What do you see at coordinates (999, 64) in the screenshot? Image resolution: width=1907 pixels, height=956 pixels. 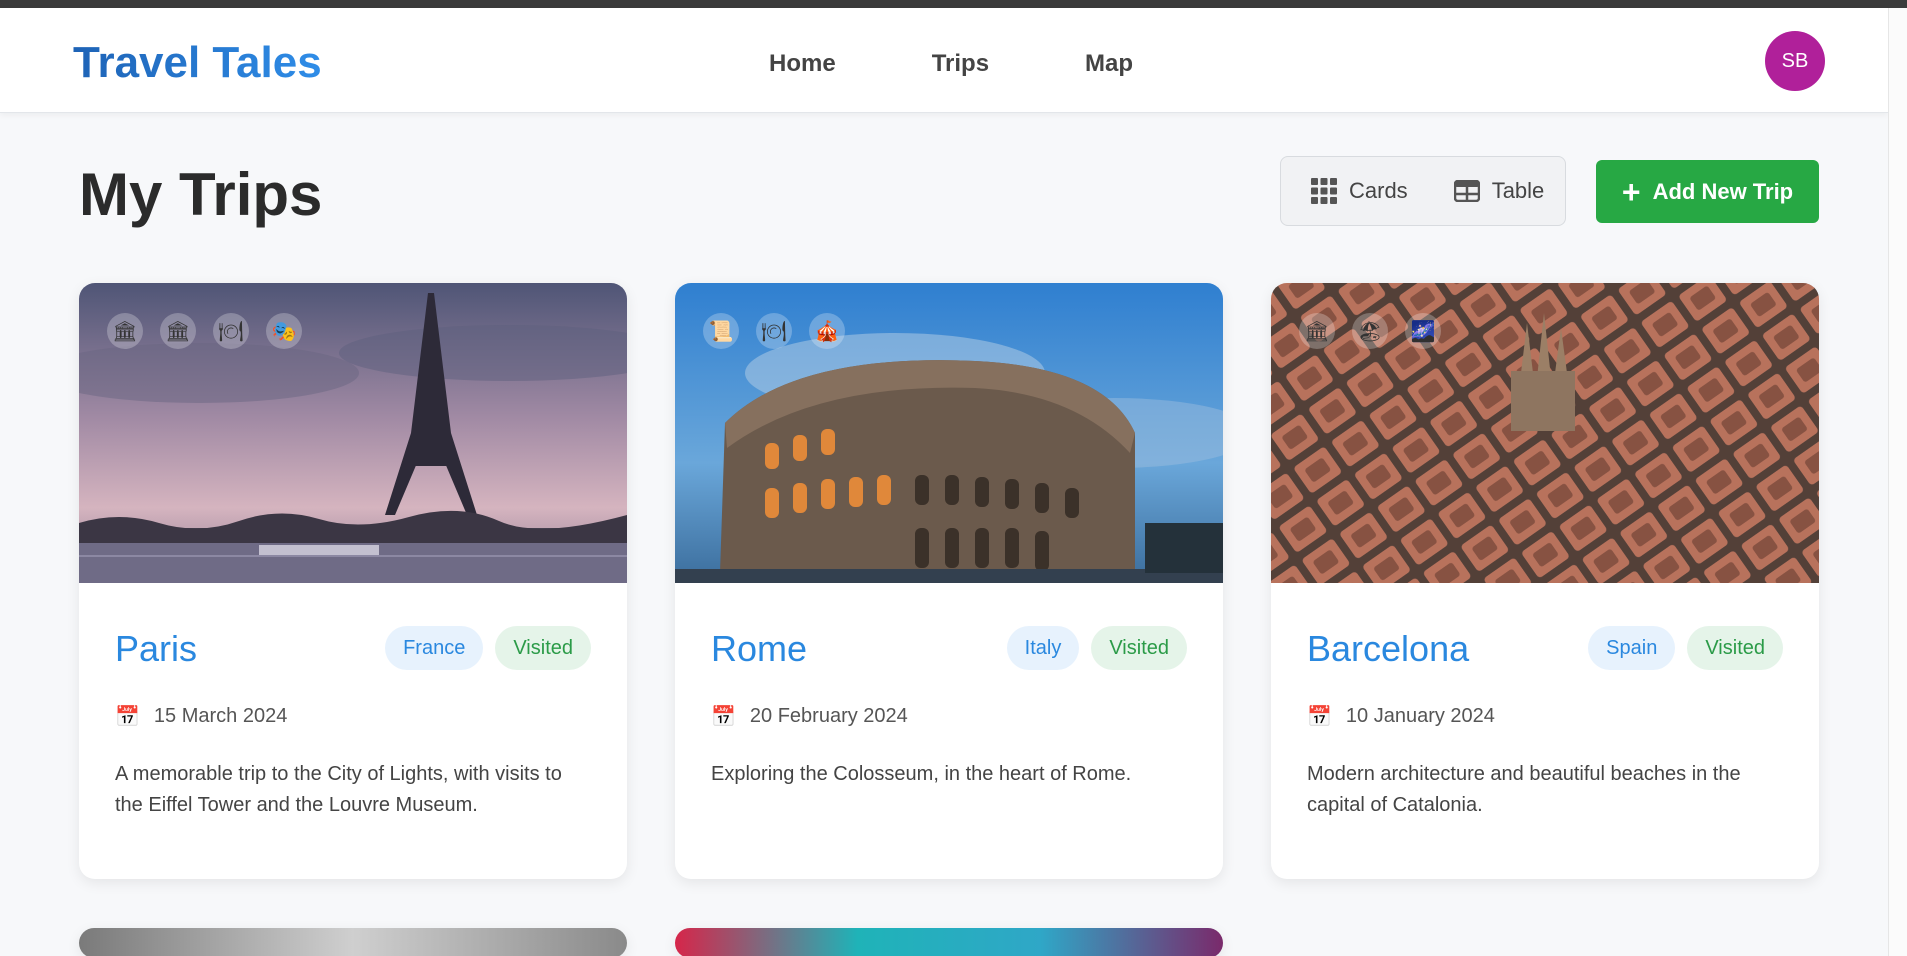 I see `main-nav: Home Trips Map` at bounding box center [999, 64].